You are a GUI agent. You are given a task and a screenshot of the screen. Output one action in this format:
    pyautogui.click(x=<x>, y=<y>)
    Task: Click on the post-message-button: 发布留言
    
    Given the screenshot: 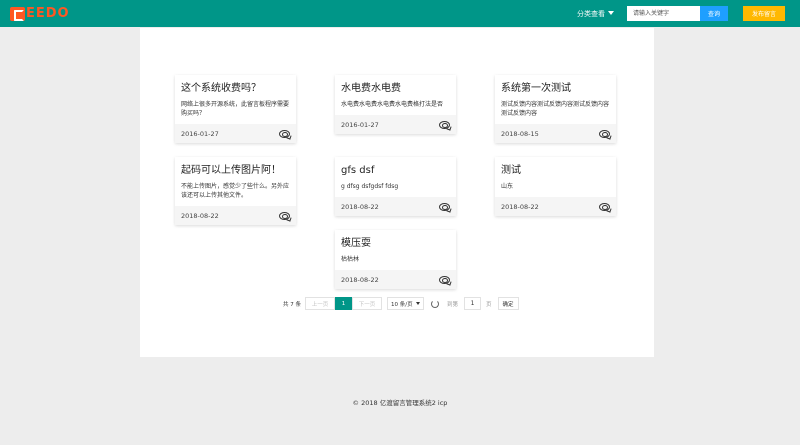 What is the action you would take?
    pyautogui.click(x=764, y=13)
    